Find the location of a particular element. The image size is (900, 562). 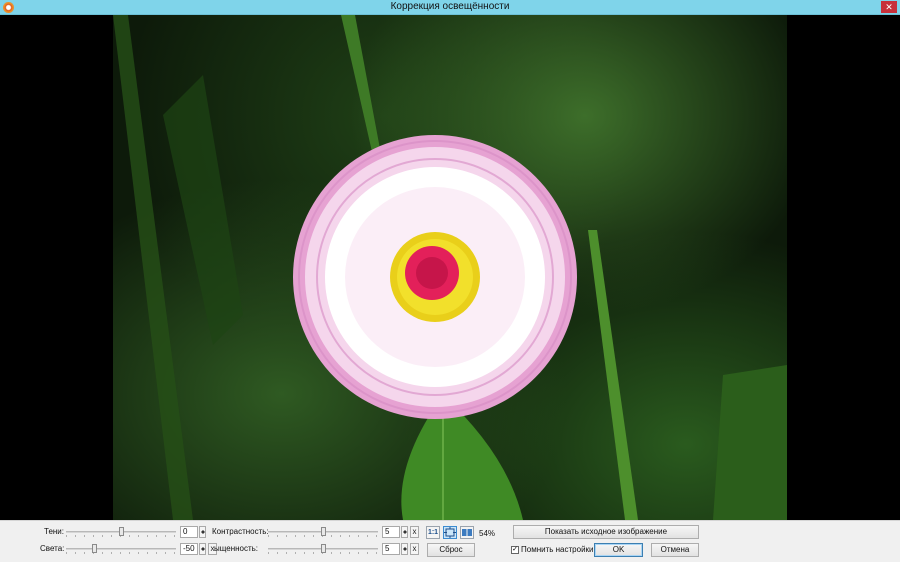

title-bar: Коррекция освещённости ✕ is located at coordinates (450, 7).